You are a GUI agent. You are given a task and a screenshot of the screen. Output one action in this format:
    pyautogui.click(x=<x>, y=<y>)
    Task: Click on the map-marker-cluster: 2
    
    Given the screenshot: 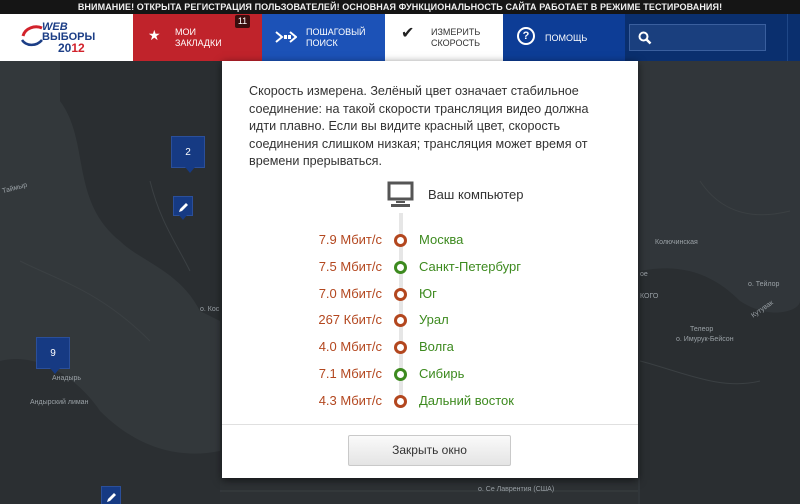 What is the action you would take?
    pyautogui.click(x=188, y=154)
    